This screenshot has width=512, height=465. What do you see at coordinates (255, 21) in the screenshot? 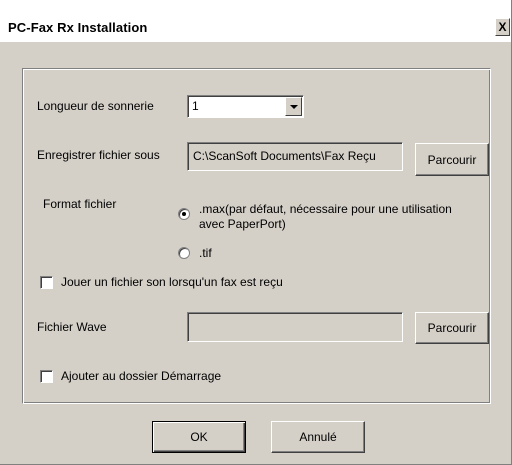
I see `title-bar: PC-Fax Rx Installation X` at bounding box center [255, 21].